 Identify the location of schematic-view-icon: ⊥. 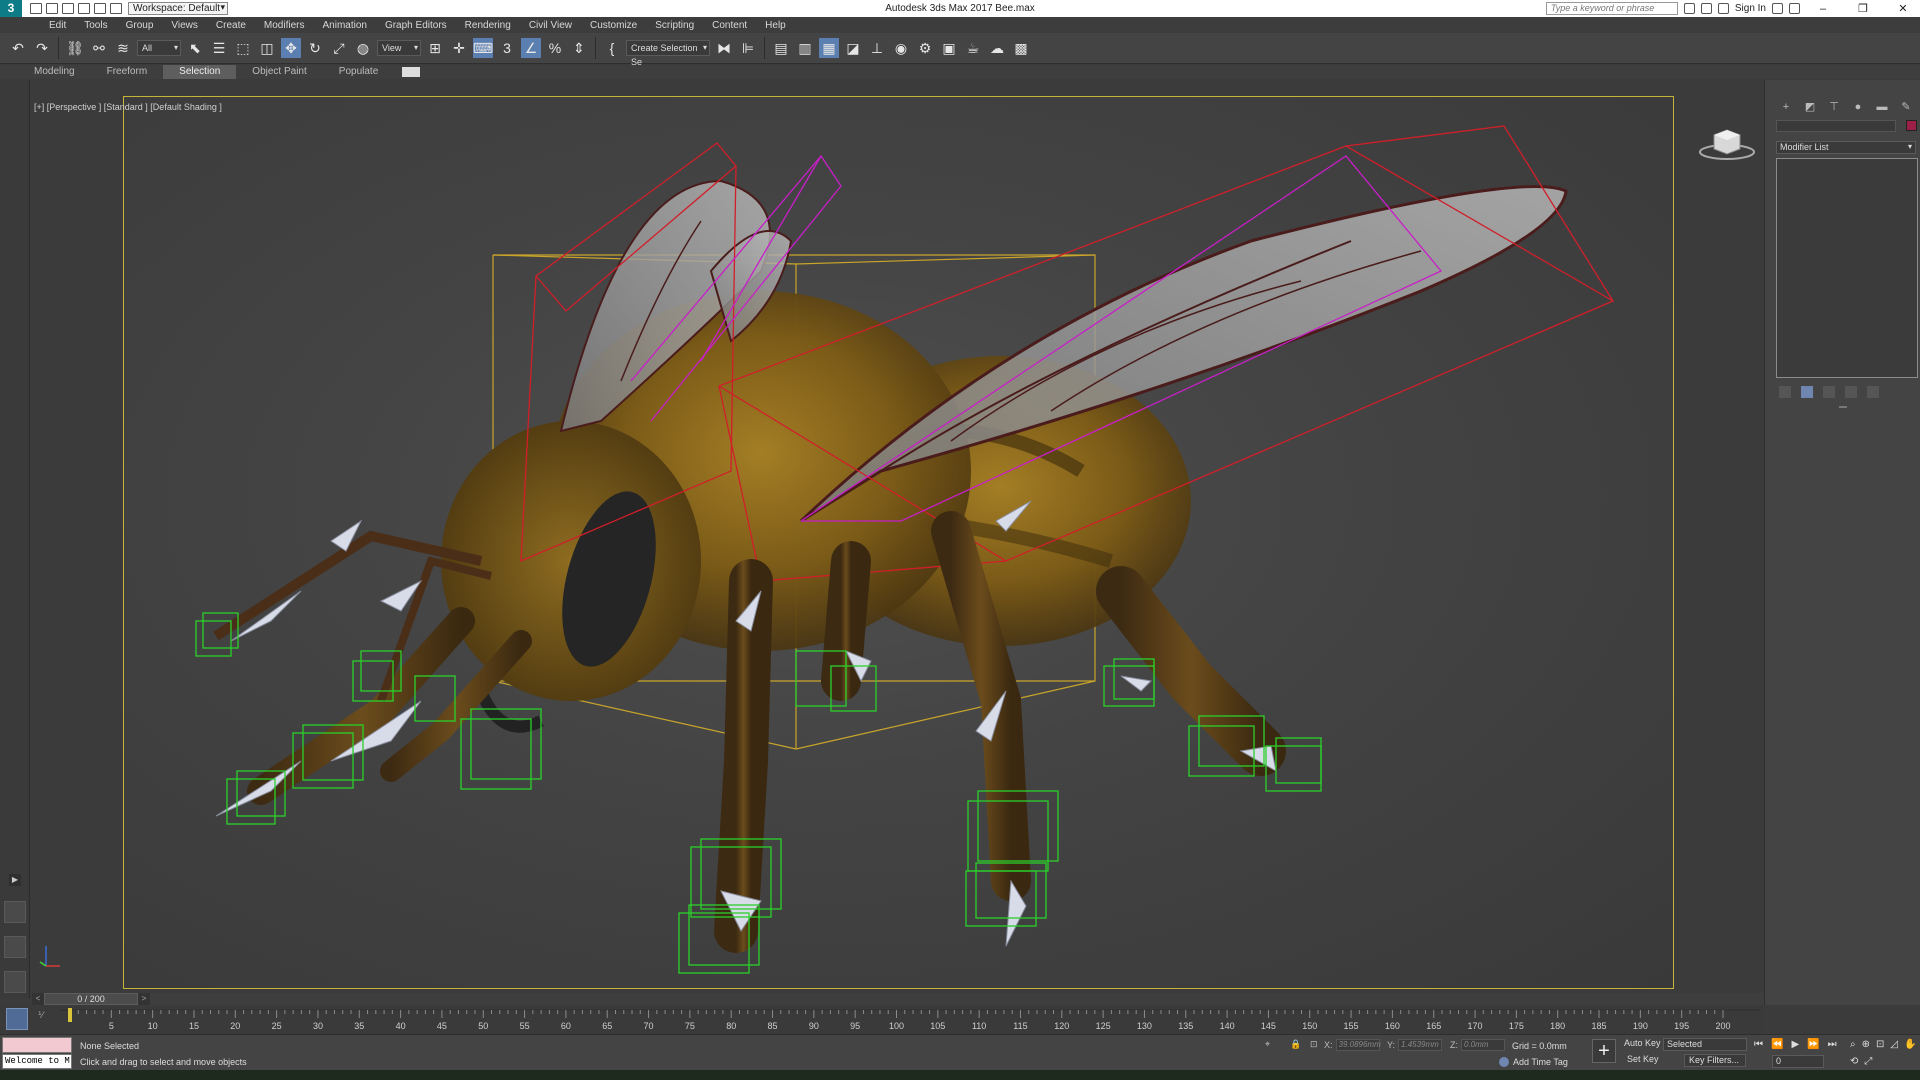
(877, 48).